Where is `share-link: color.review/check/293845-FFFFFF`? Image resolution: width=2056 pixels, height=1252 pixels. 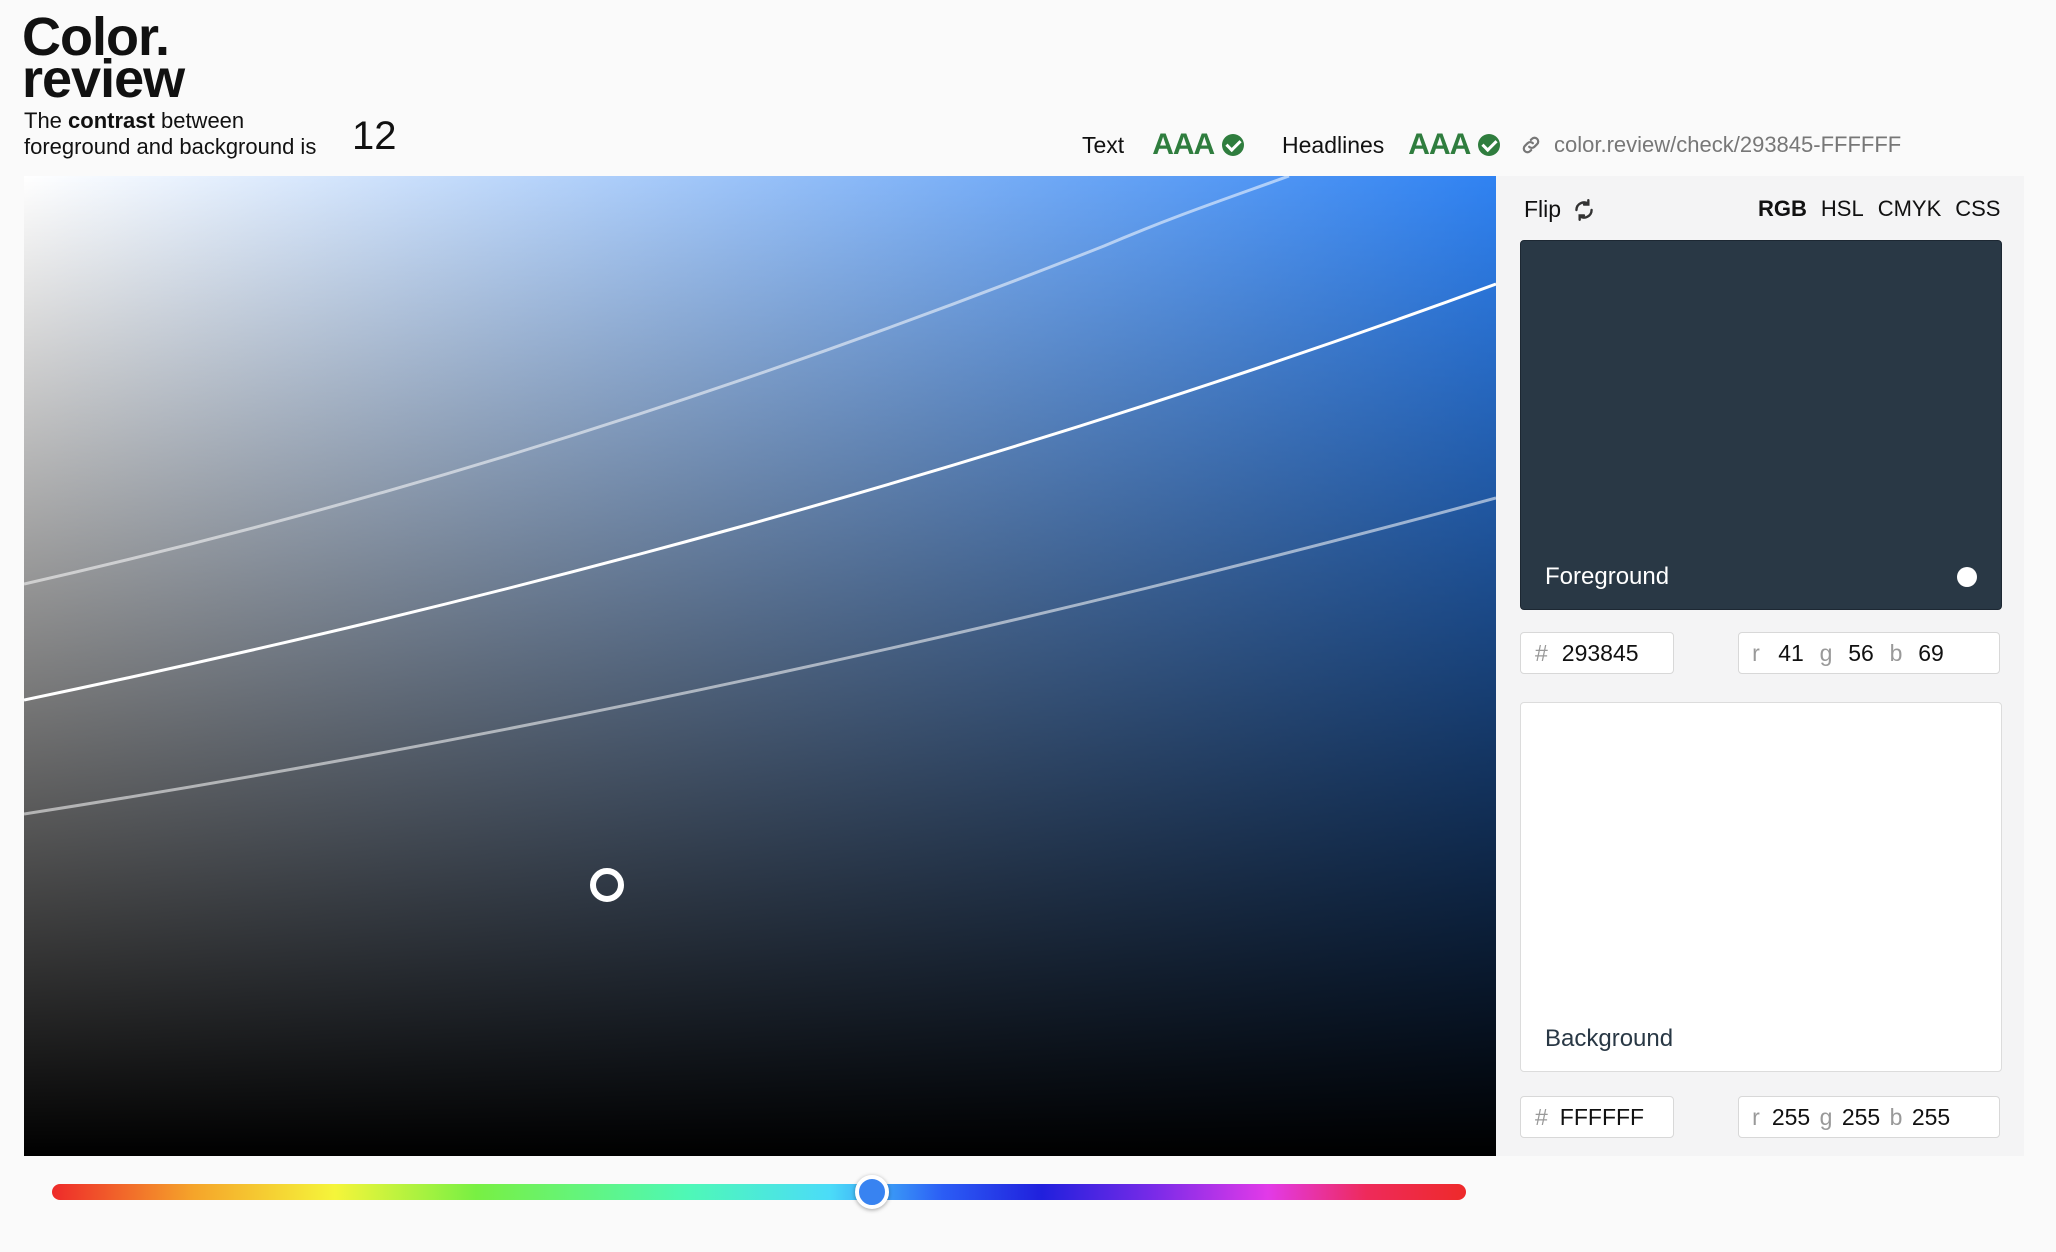
share-link: color.review/check/293845-FFFFFF is located at coordinates (1710, 145).